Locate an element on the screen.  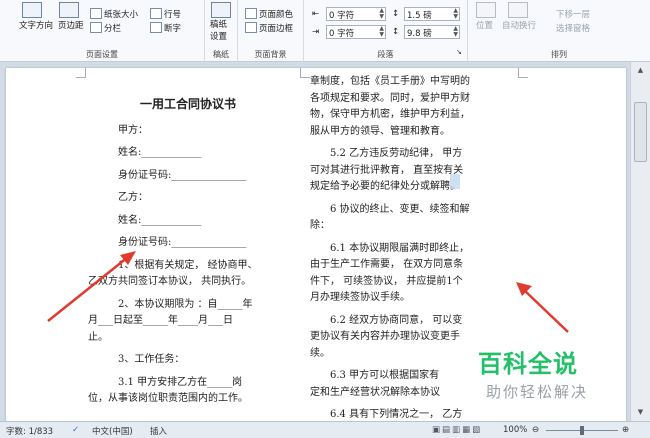
page-color-button: 页面颜色 is located at coordinates (276, 14).